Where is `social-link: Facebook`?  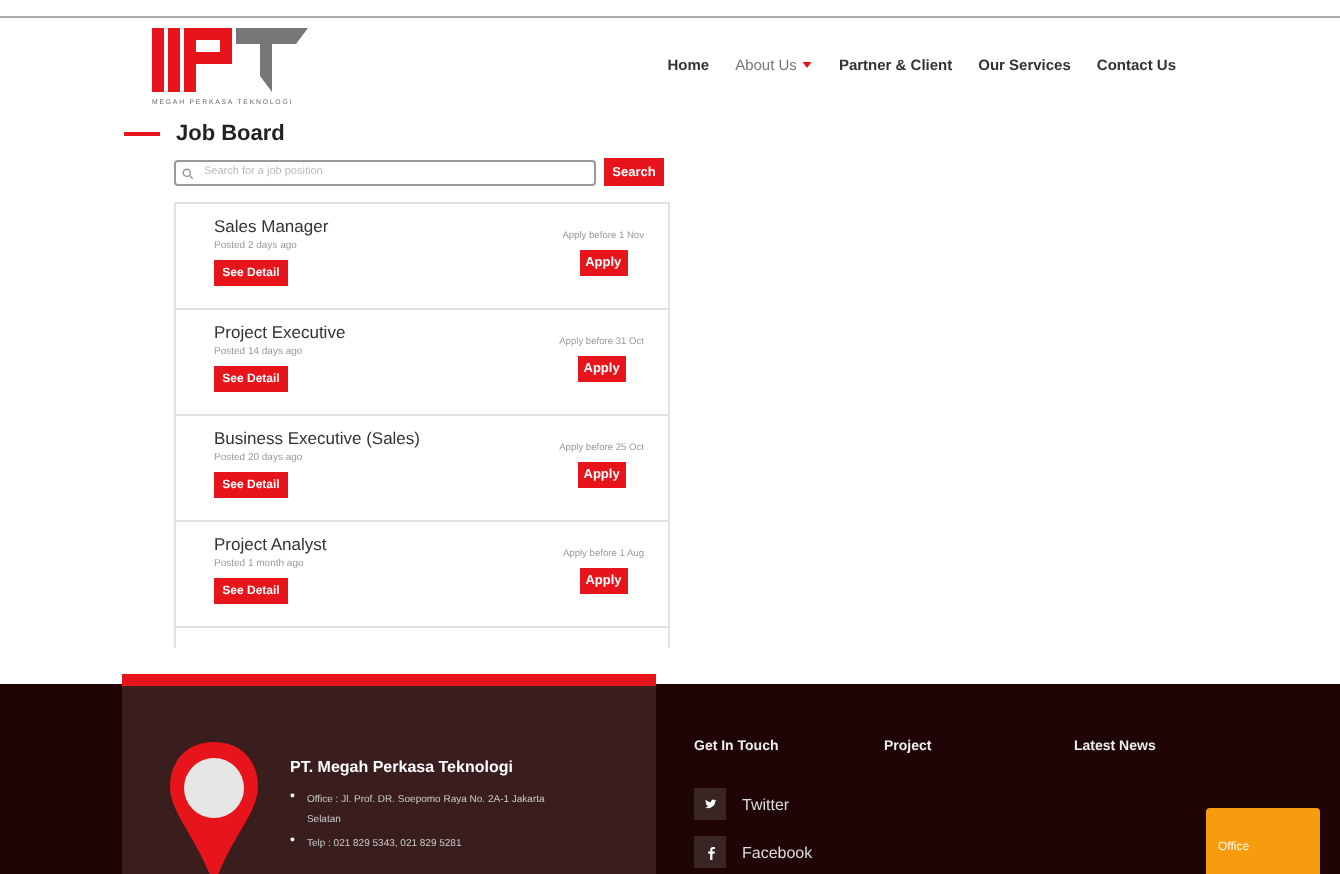
social-link: Facebook is located at coordinates (753, 852).